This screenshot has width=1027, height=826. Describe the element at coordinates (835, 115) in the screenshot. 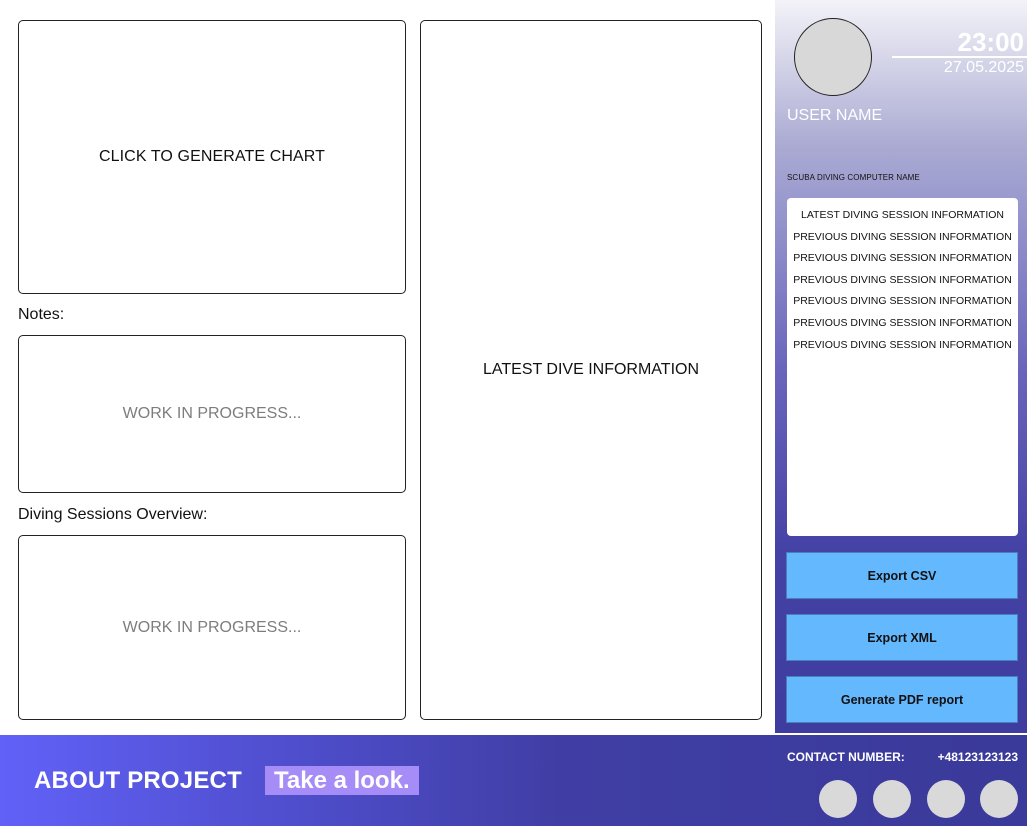

I see `user-name: USER NAME` at that location.